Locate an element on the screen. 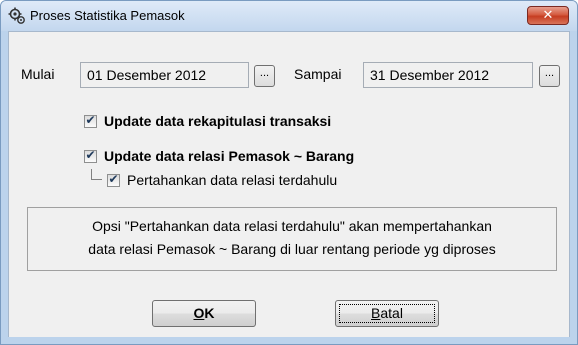  close-button: ✕ is located at coordinates (548, 15).